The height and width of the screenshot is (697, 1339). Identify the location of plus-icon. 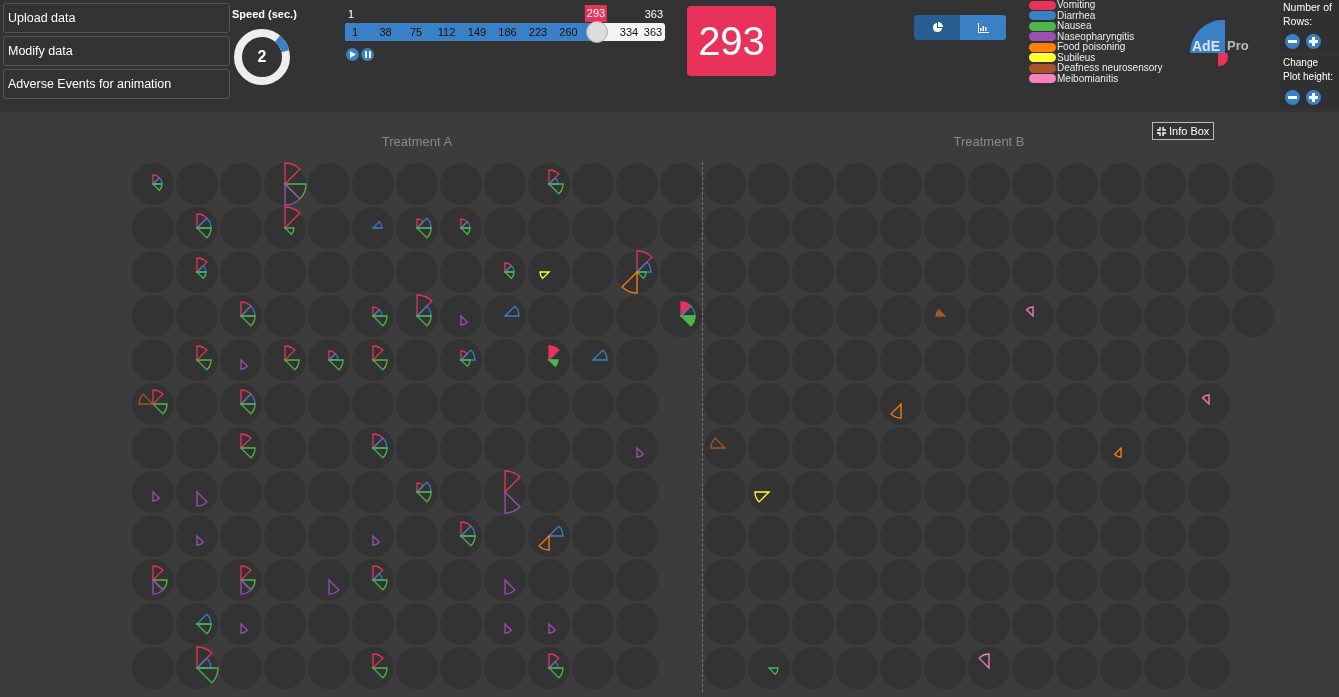
(1313, 41).